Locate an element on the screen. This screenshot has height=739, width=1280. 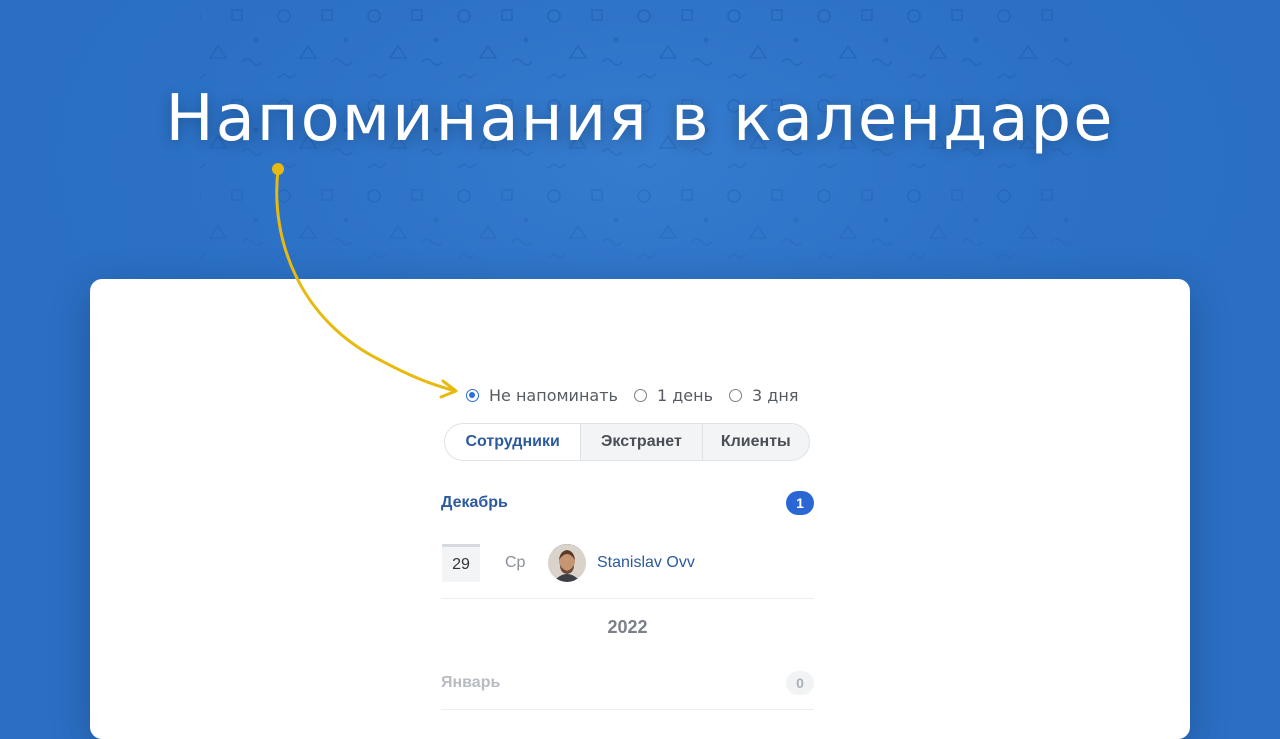
reminder-option-1day: 1 день is located at coordinates (673, 395).